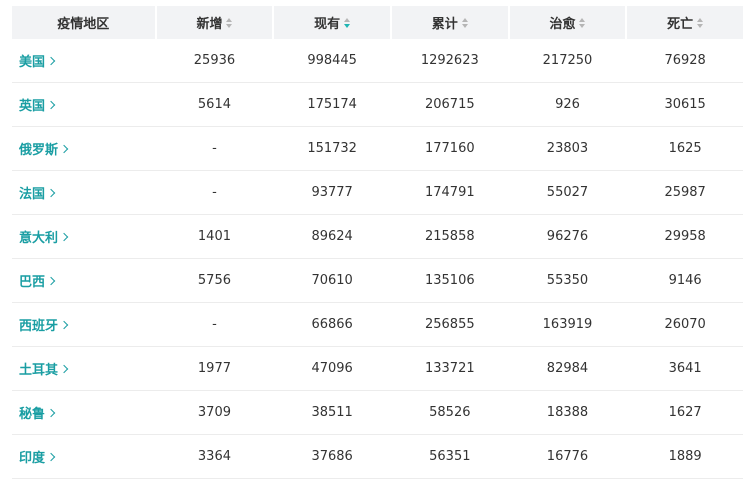 This screenshot has width=743, height=488. Describe the element at coordinates (332, 412) in the screenshot. I see `current-cases-cell: 38511` at that location.